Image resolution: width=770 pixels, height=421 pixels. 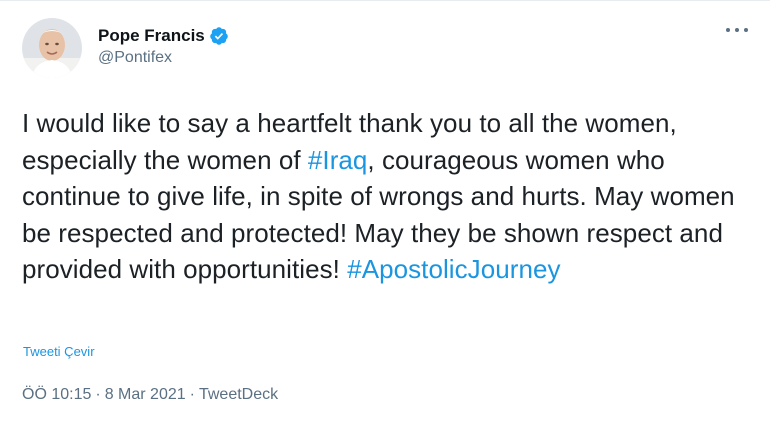 I want to click on tweet-header: Pope Francis @Pontifex, so click(x=125, y=49).